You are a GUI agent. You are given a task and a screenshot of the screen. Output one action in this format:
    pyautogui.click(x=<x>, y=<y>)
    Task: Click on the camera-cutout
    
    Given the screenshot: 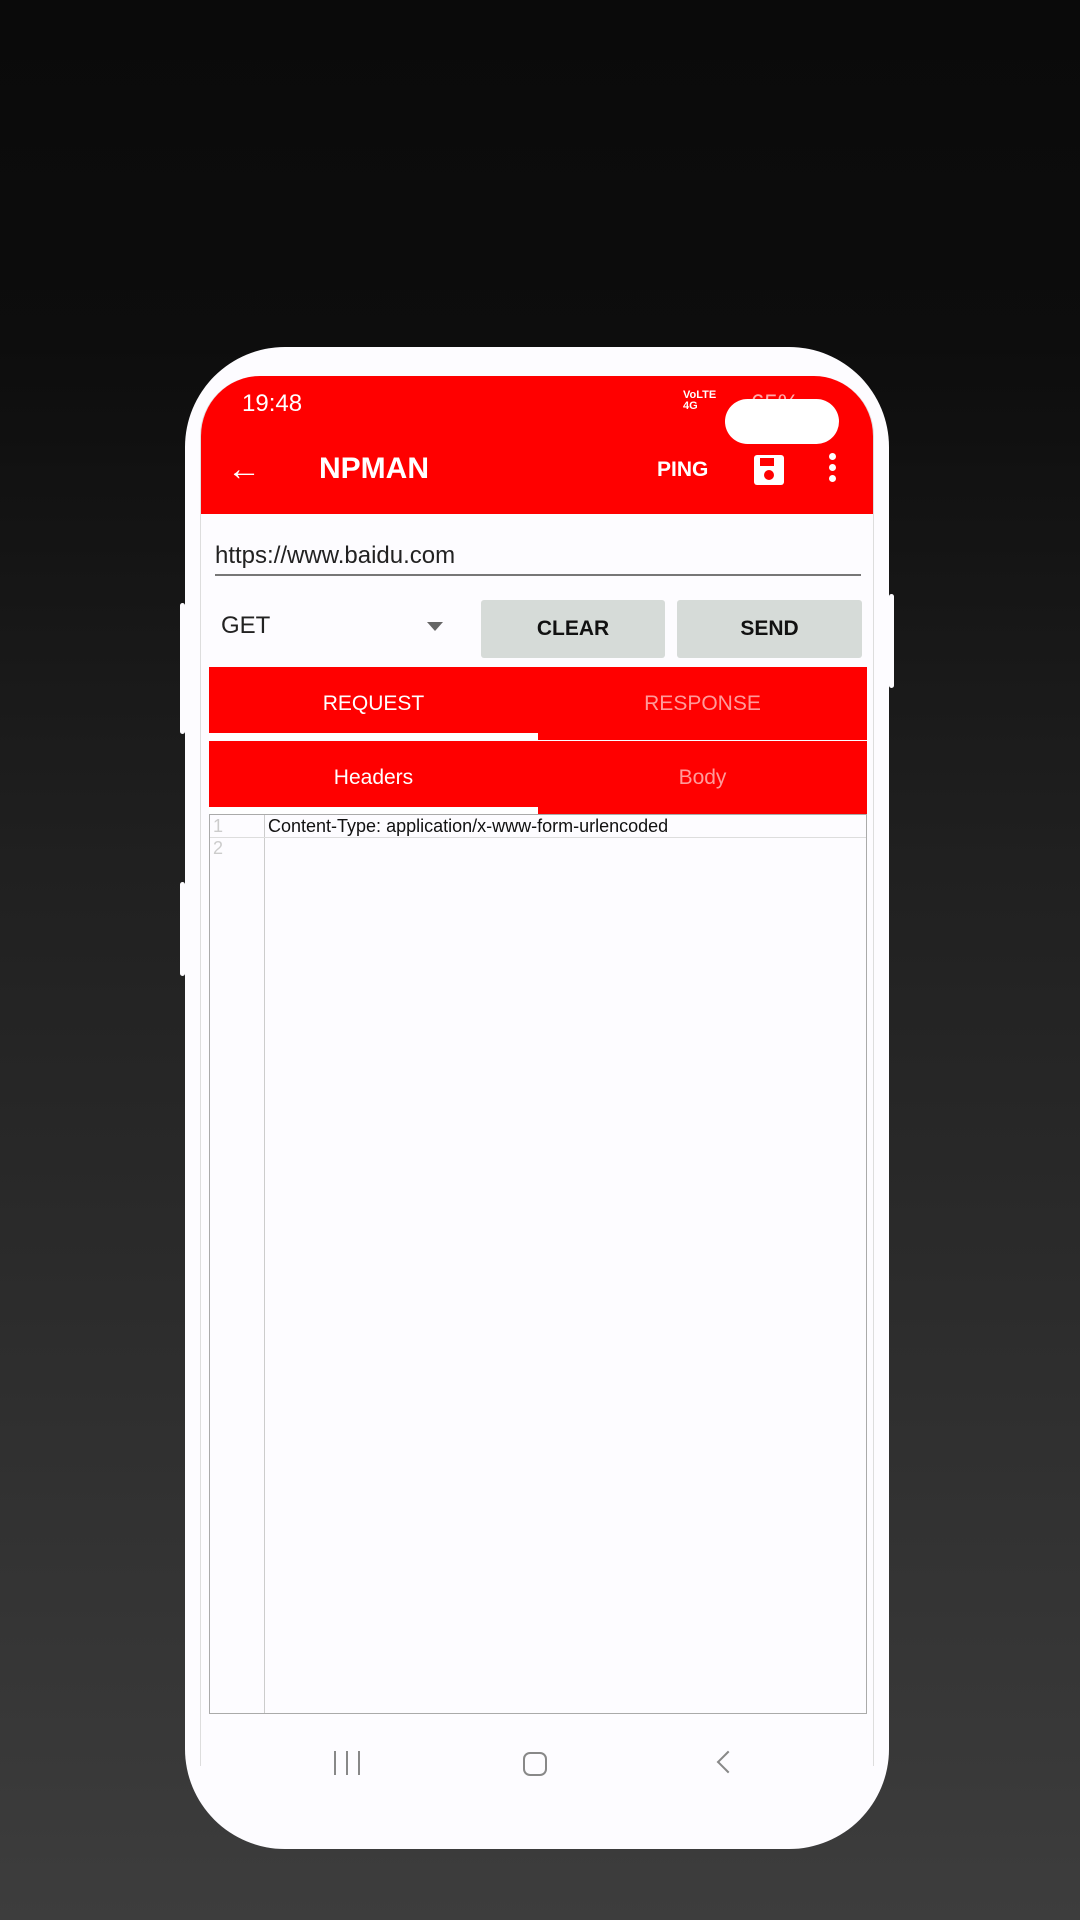 What is the action you would take?
    pyautogui.click(x=782, y=421)
    